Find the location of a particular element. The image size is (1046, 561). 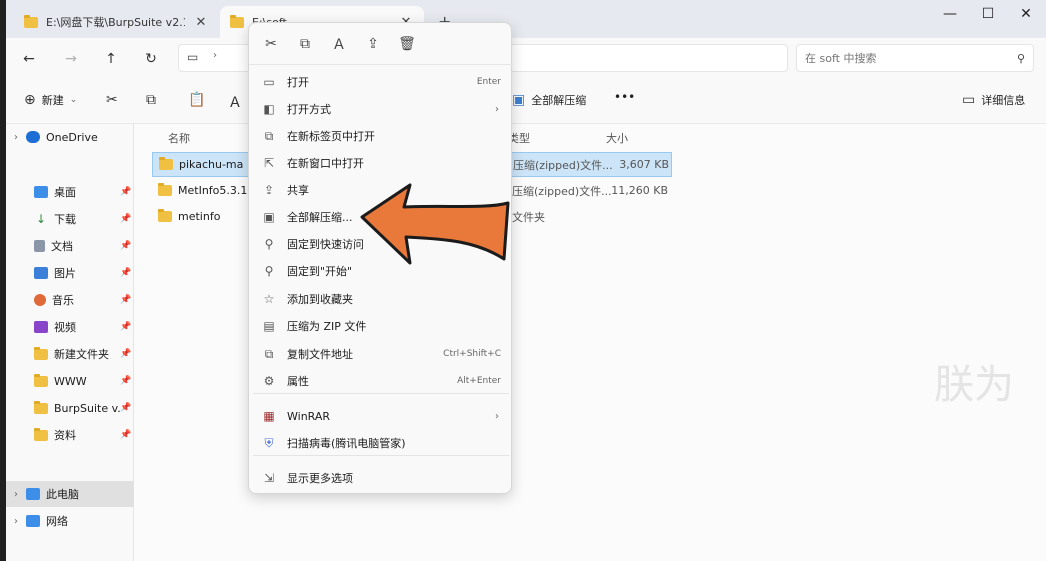

context-menu-label: 添加到收藏夹 is located at coordinates (320, 299).